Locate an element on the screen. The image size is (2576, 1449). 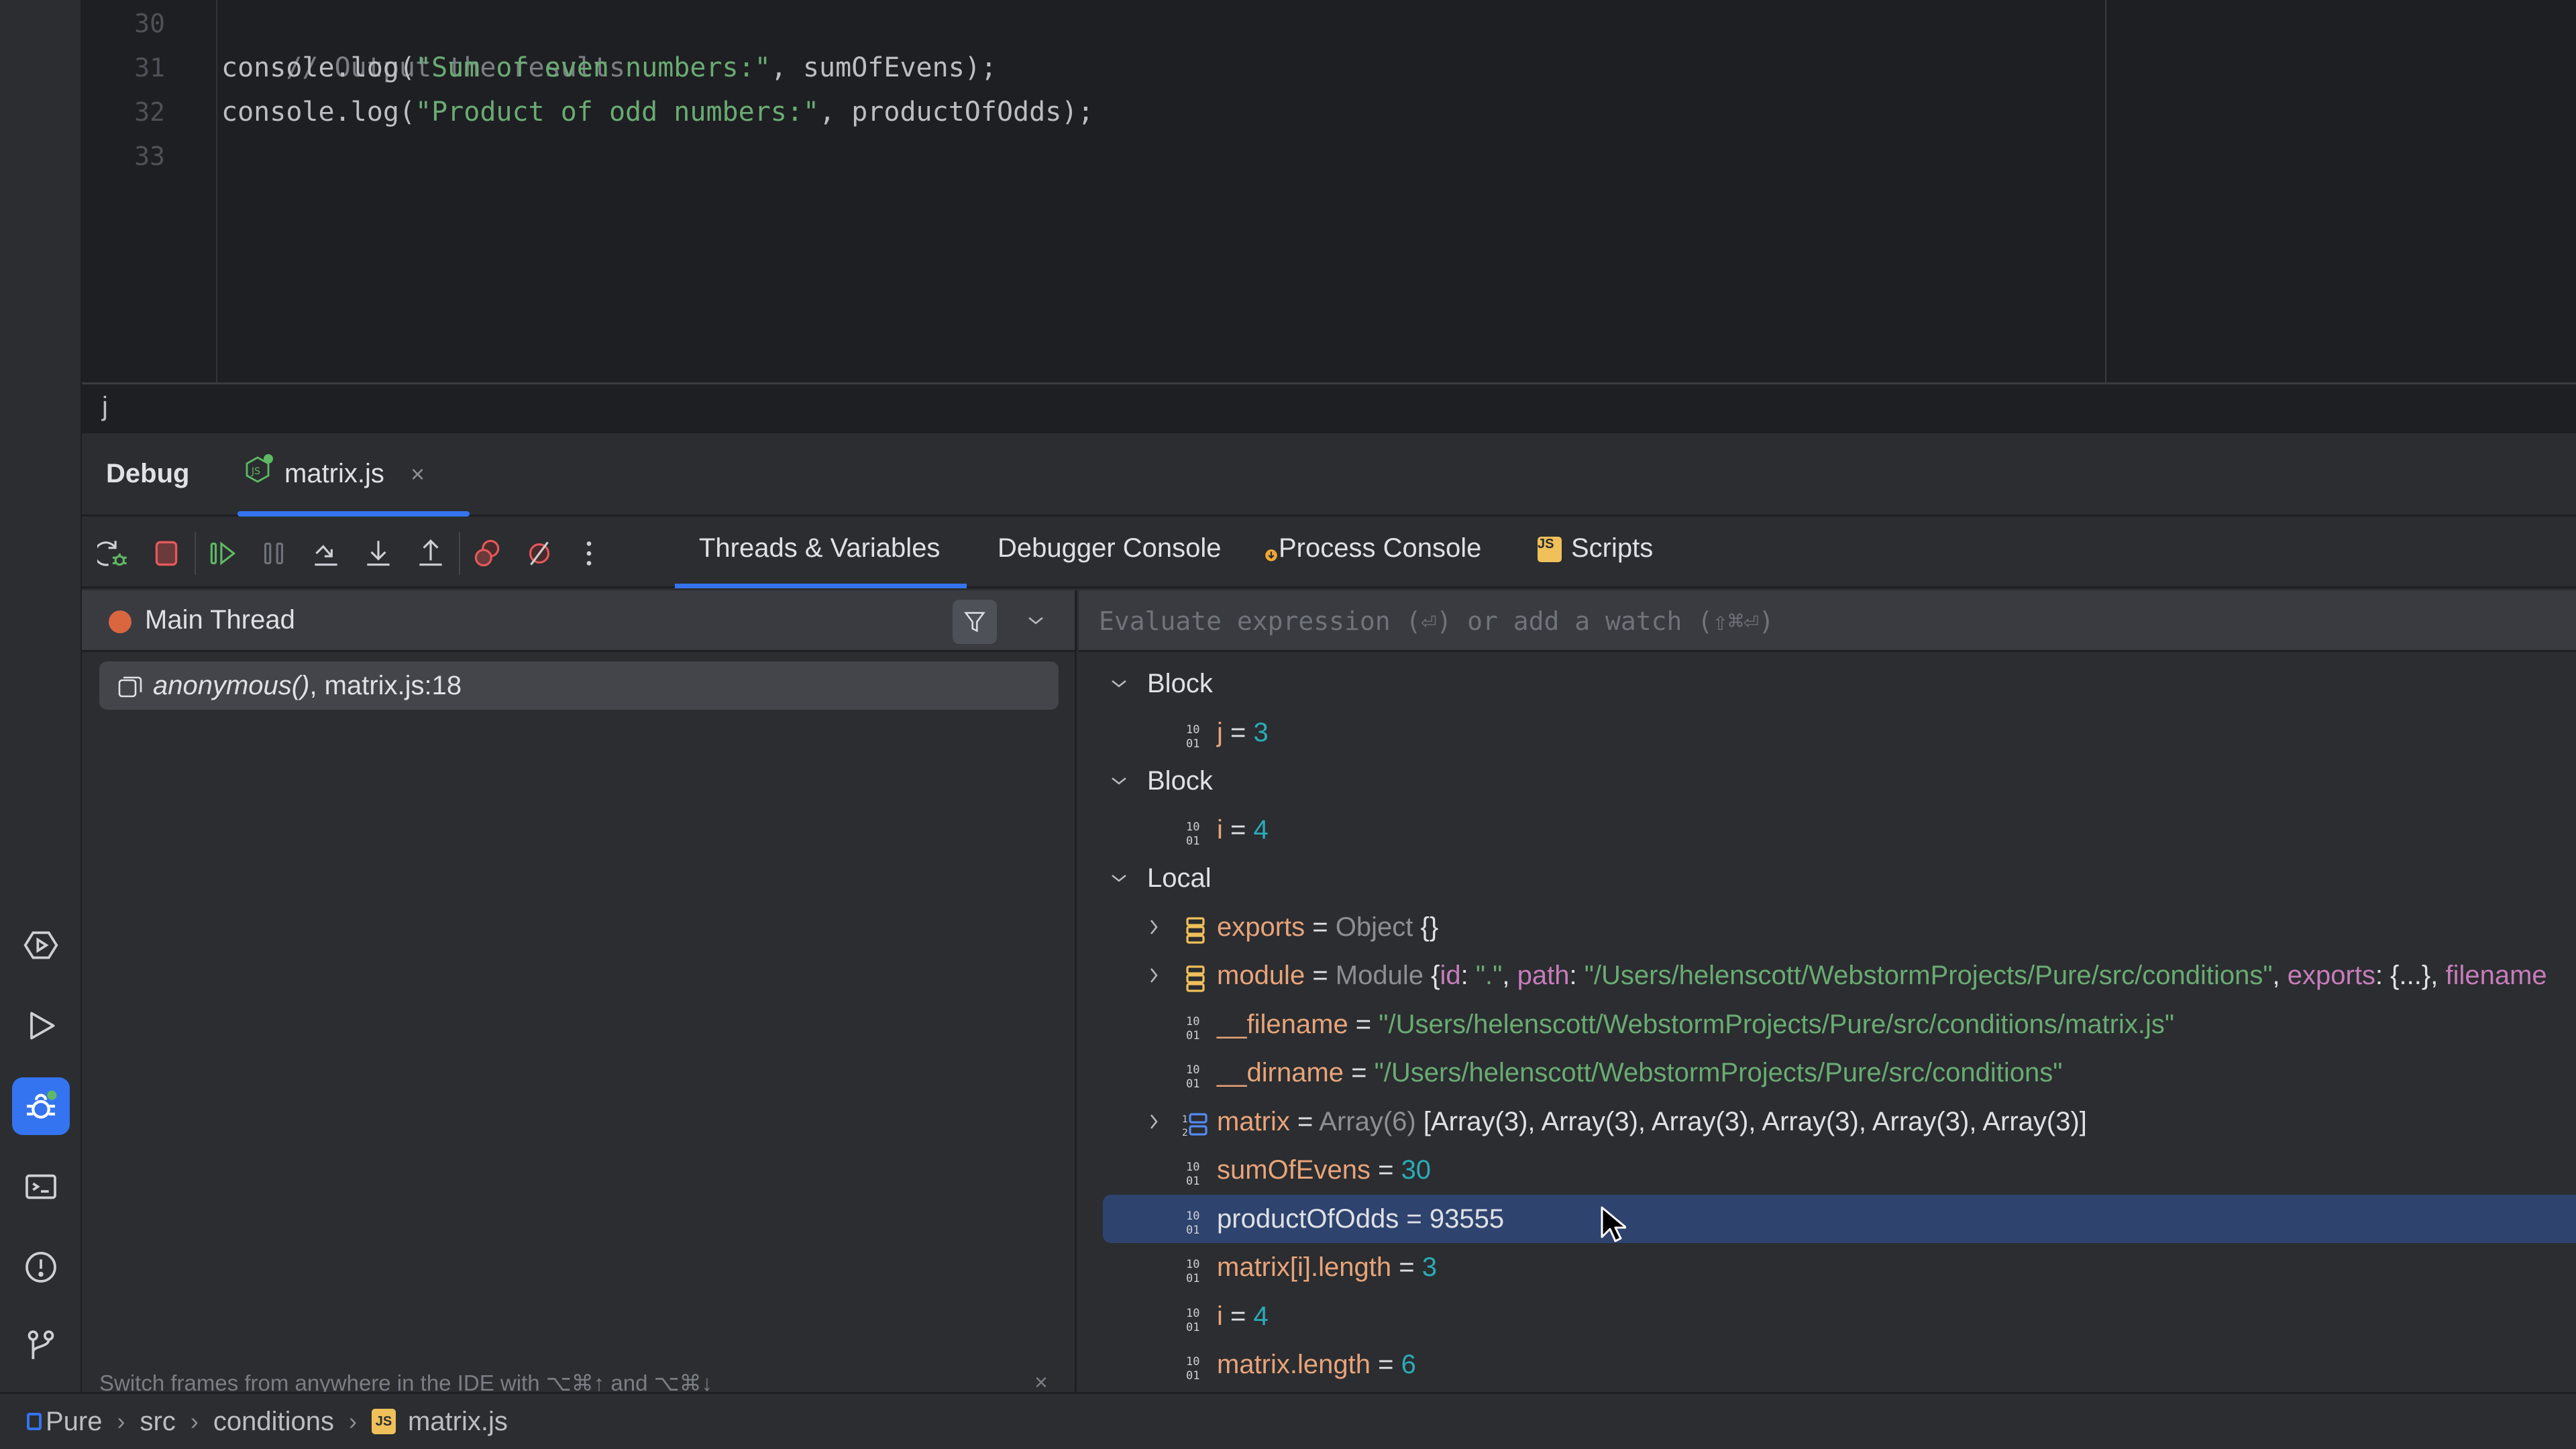
breadcrumb-src: src is located at coordinates (158, 1422).